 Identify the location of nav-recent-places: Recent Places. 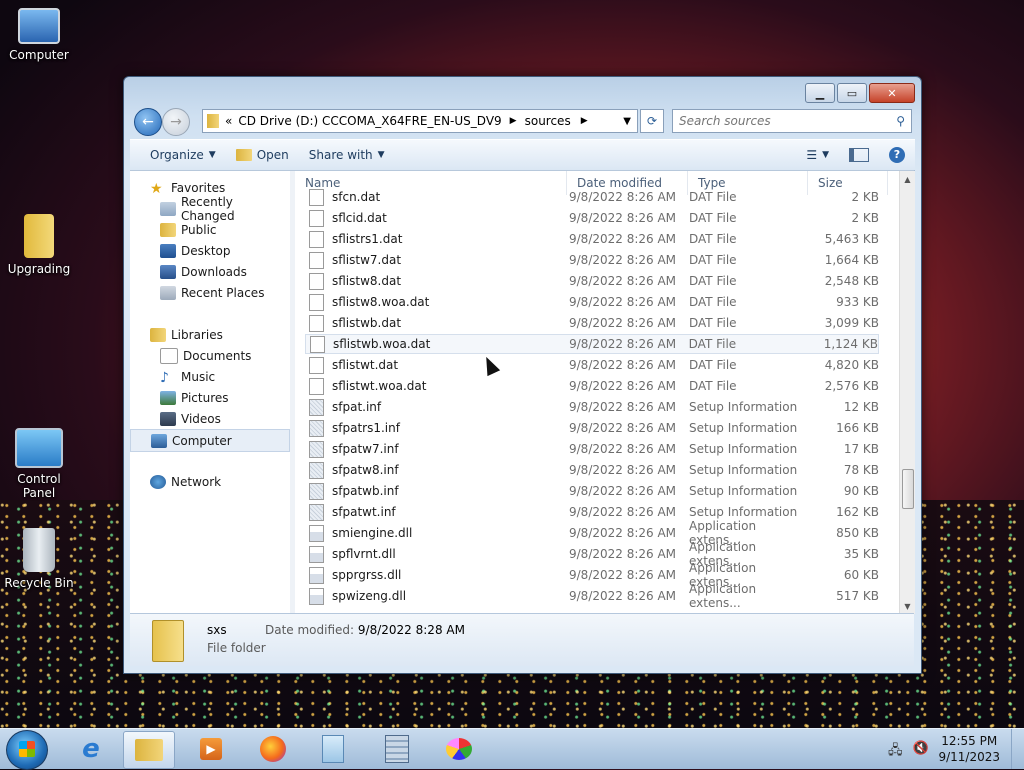
(210, 292).